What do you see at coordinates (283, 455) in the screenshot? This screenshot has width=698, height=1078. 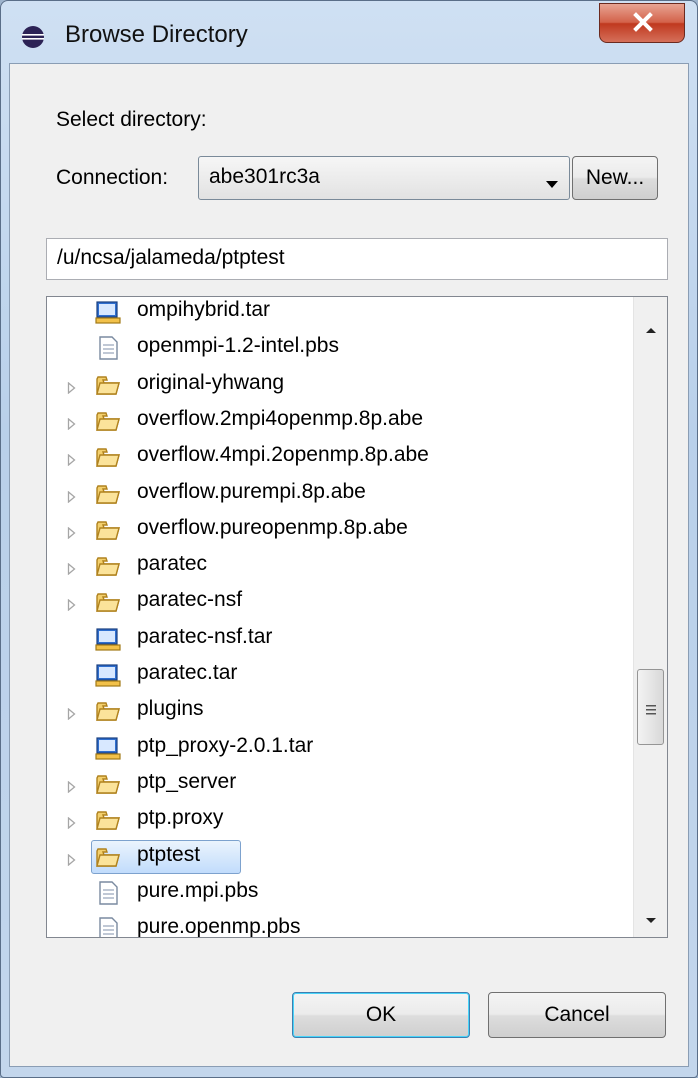 I see `tree-item-label: overflow.4mpi.2openmp.8p.abe` at bounding box center [283, 455].